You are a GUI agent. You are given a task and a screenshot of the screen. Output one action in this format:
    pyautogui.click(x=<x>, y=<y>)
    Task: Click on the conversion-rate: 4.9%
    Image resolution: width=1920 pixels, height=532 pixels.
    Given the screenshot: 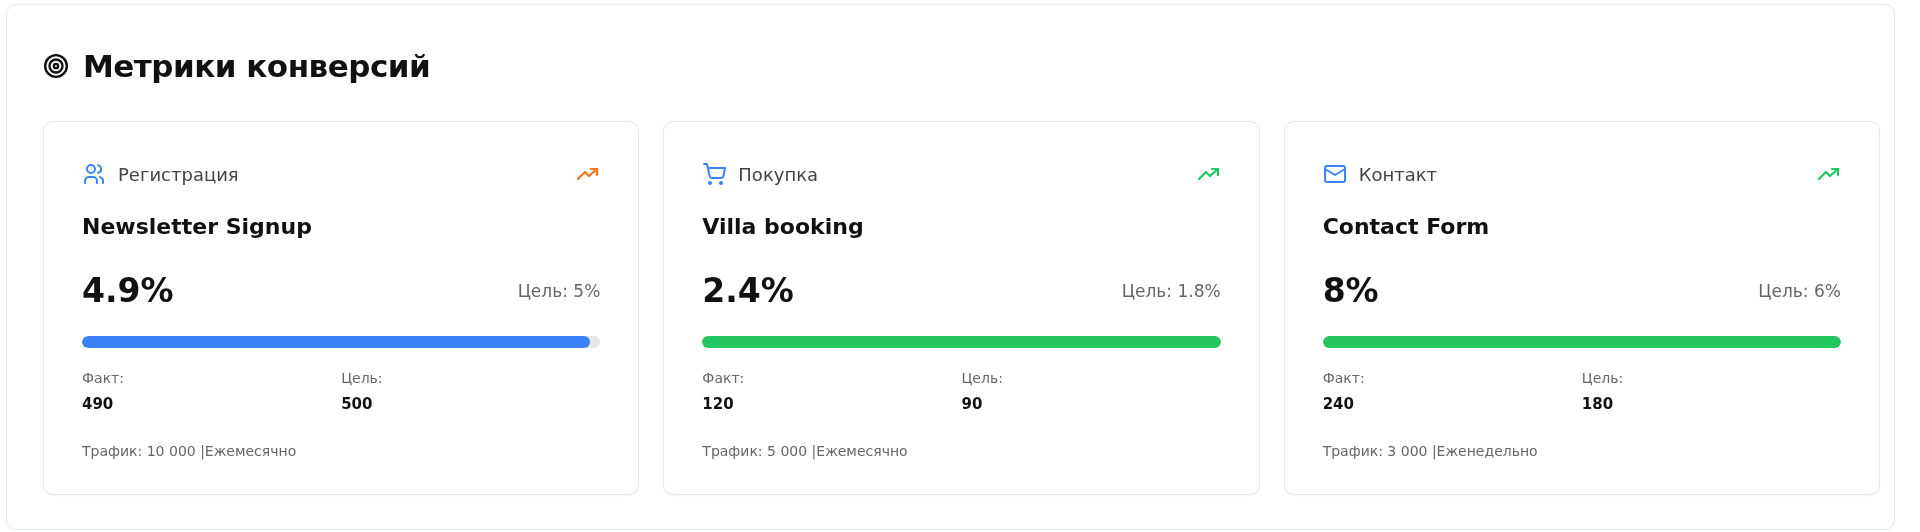 What is the action you would take?
    pyautogui.click(x=128, y=290)
    